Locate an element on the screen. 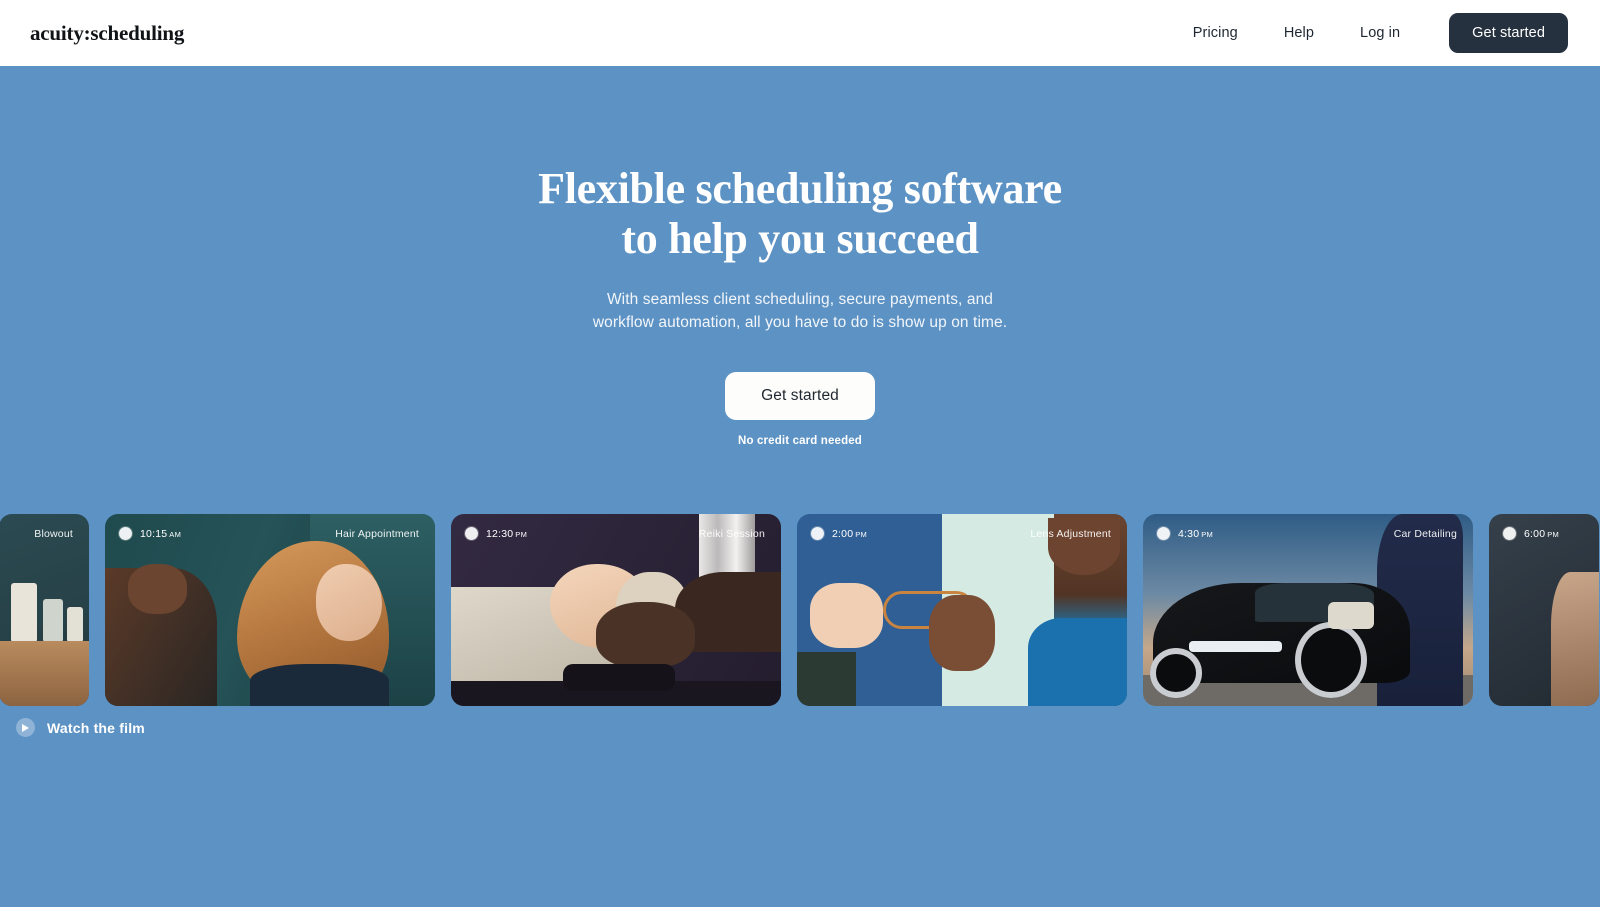 This screenshot has height=907, width=1600. appointment-time-badge: 6:00 PM is located at coordinates (1531, 533).